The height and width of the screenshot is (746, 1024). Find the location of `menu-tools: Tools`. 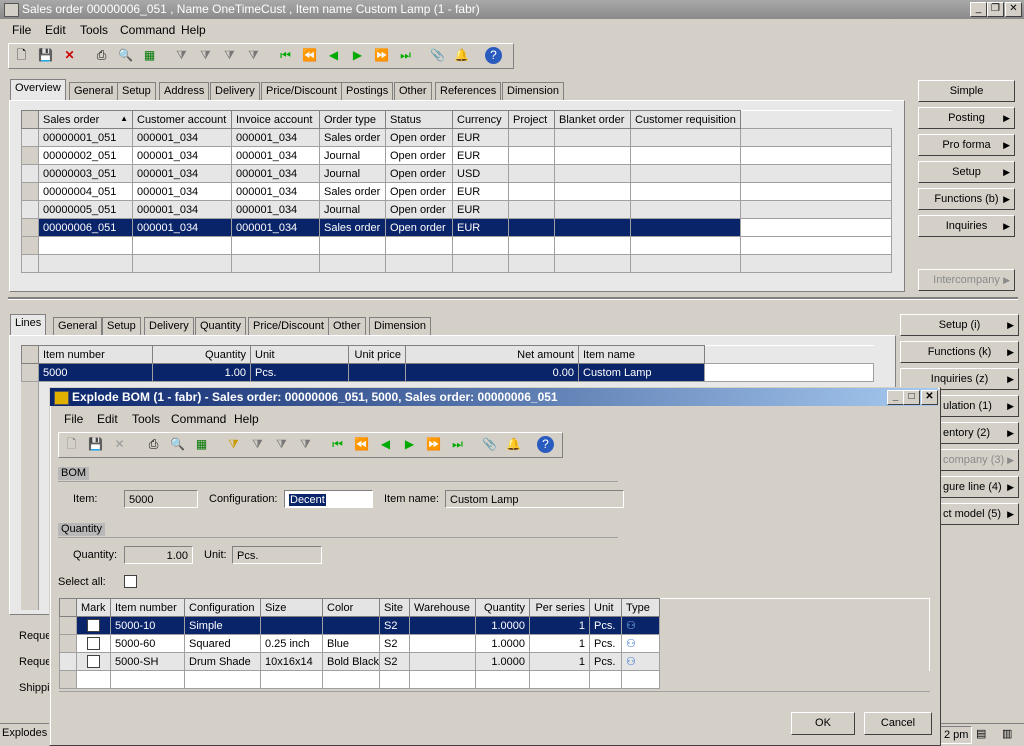

menu-tools: Tools is located at coordinates (94, 30).